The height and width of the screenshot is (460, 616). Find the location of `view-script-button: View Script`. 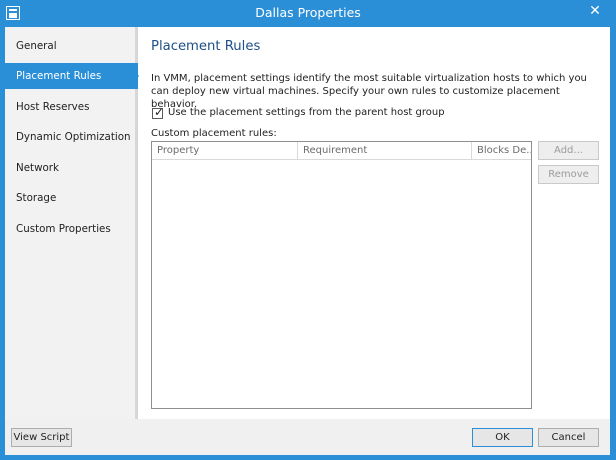

view-script-button: View Script is located at coordinates (41, 437).